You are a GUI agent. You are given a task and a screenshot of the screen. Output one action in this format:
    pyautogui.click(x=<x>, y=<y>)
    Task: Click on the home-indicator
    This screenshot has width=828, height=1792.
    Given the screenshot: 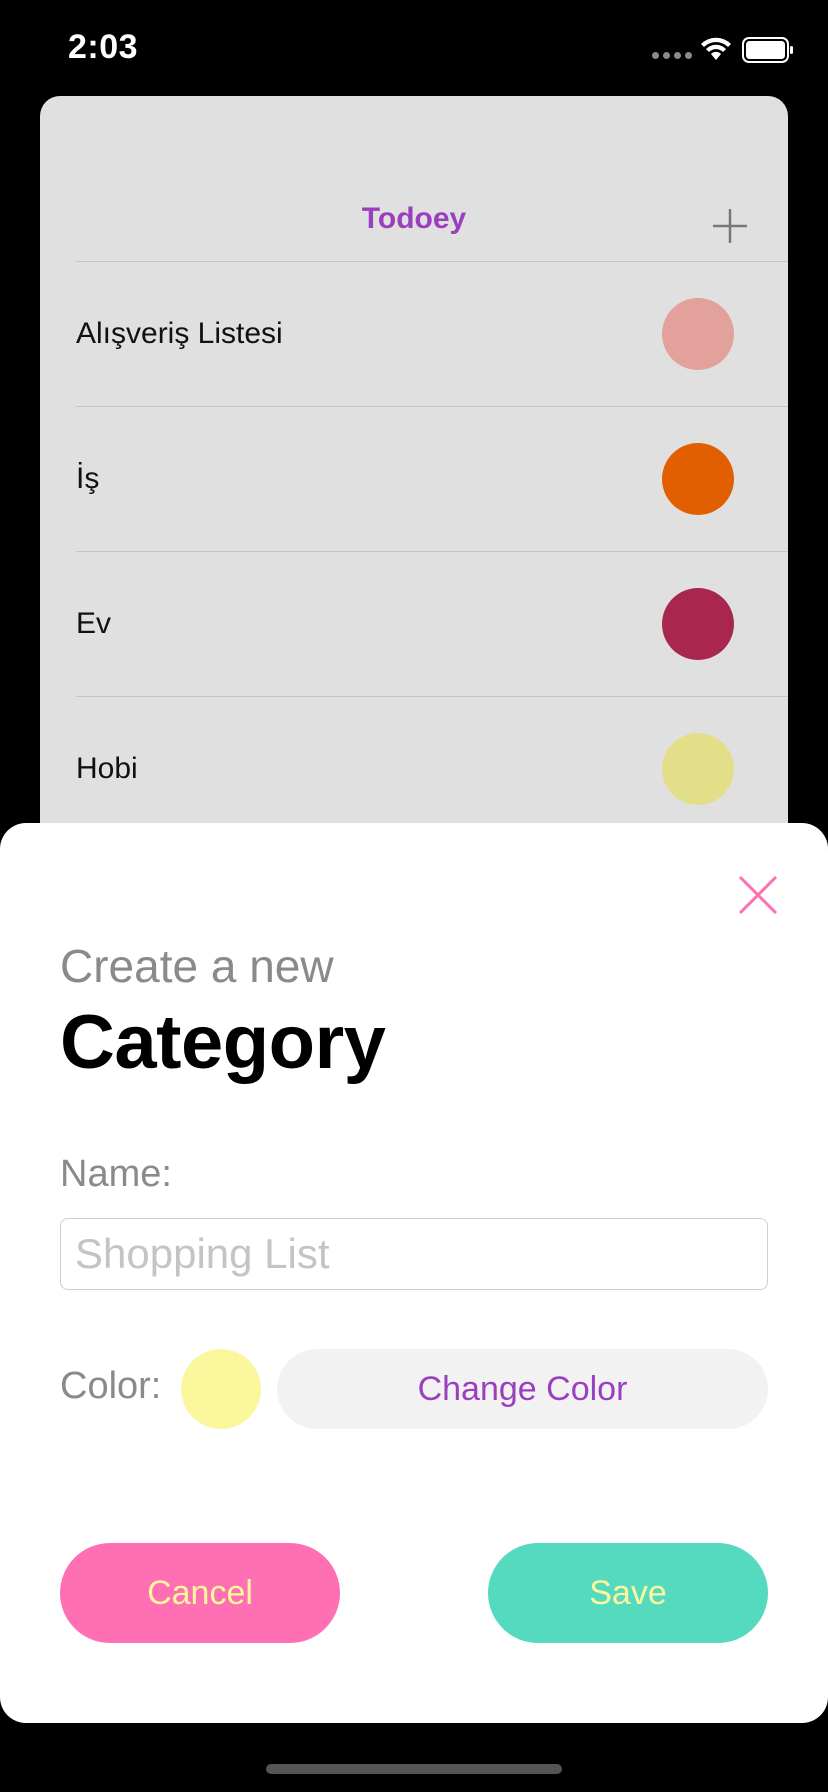 What is the action you would take?
    pyautogui.click(x=414, y=1769)
    